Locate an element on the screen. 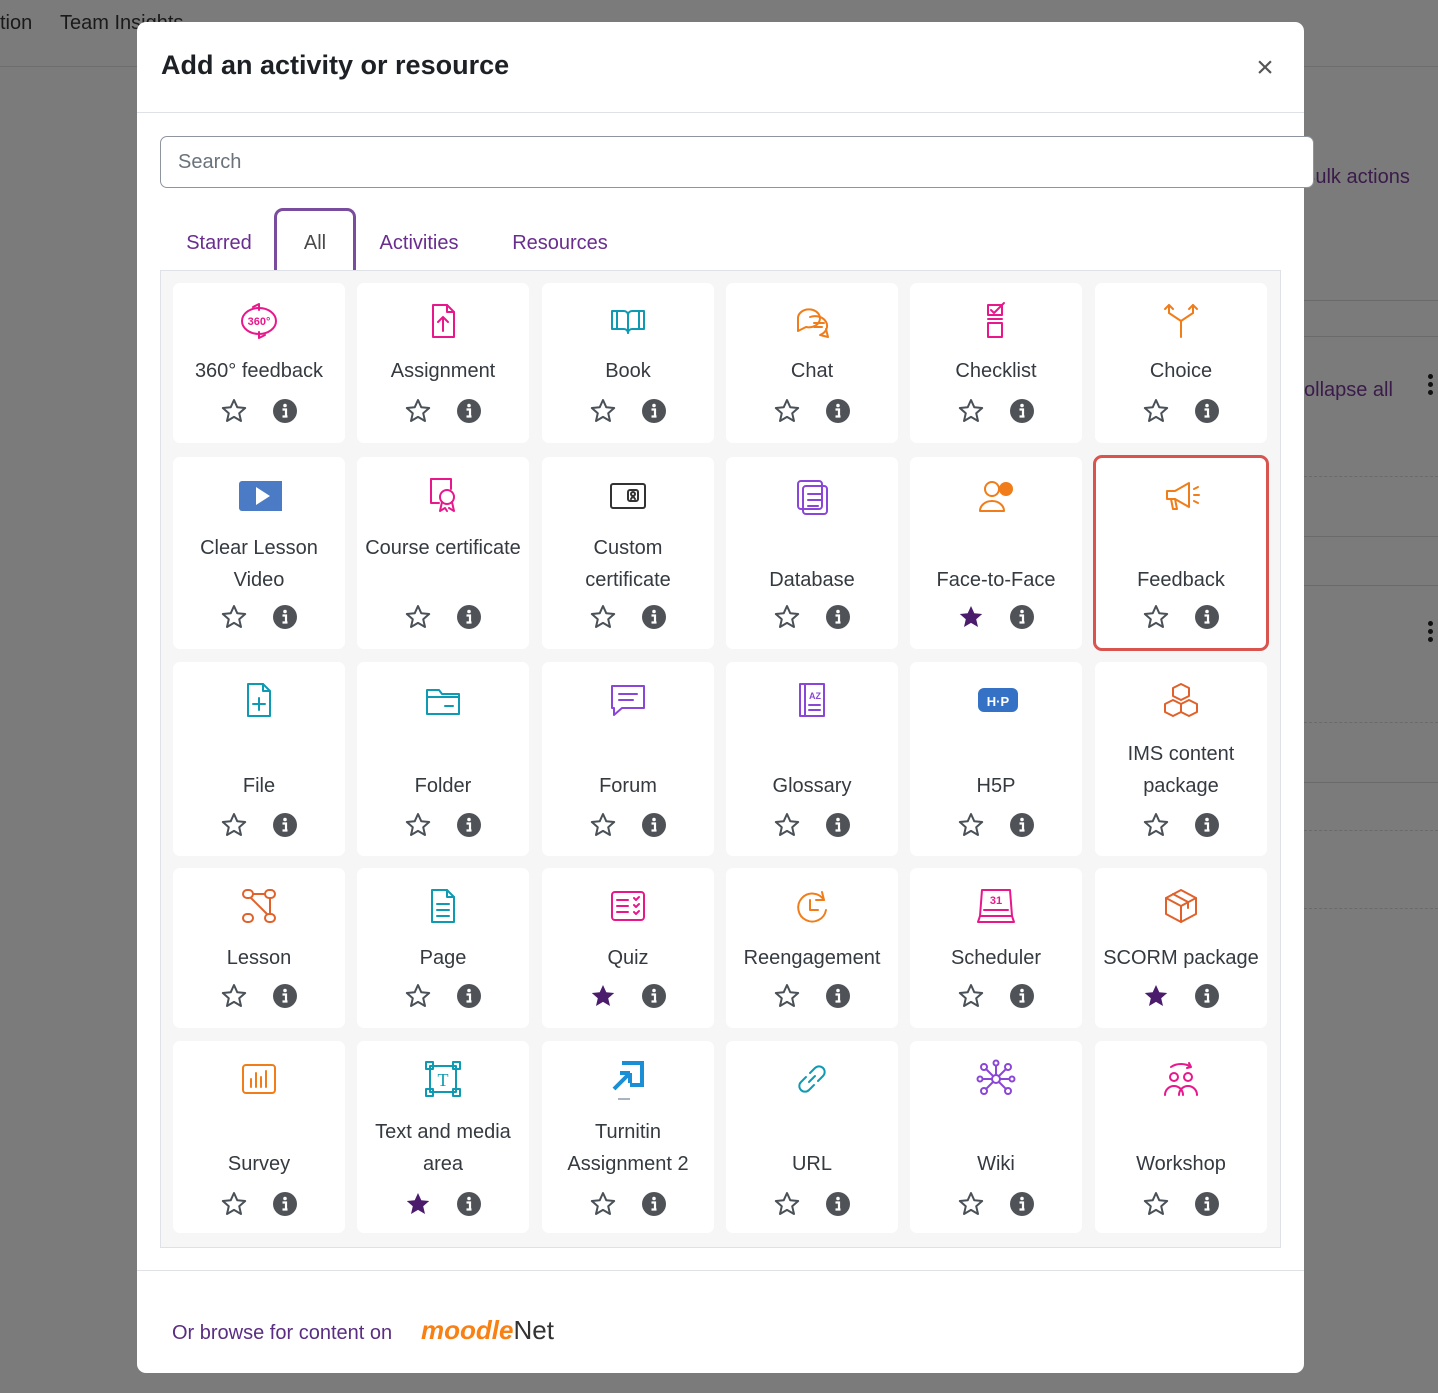  activity-card: Course certificate is located at coordinates (443, 553).